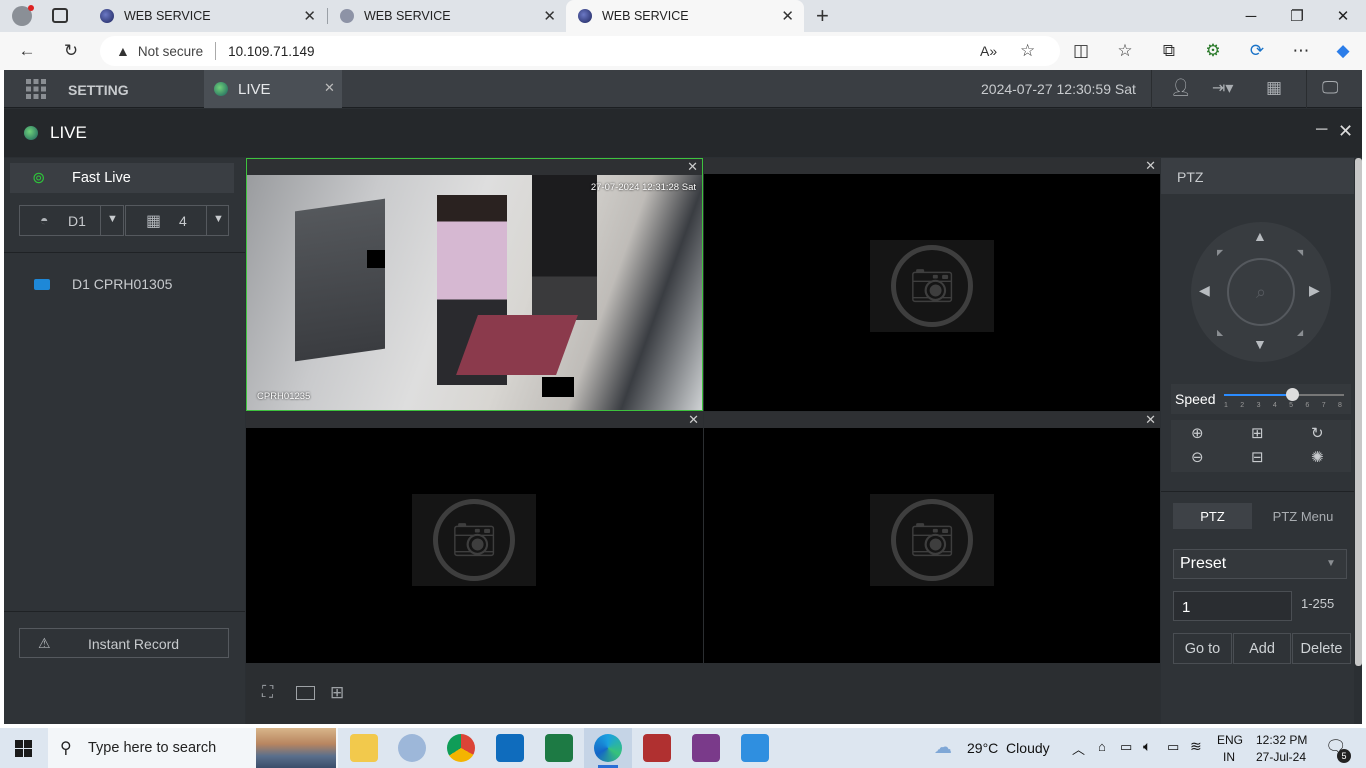 The width and height of the screenshot is (1366, 768). What do you see at coordinates (177, 220) in the screenshot?
I see `split-select: ▦ 4 ▼` at bounding box center [177, 220].